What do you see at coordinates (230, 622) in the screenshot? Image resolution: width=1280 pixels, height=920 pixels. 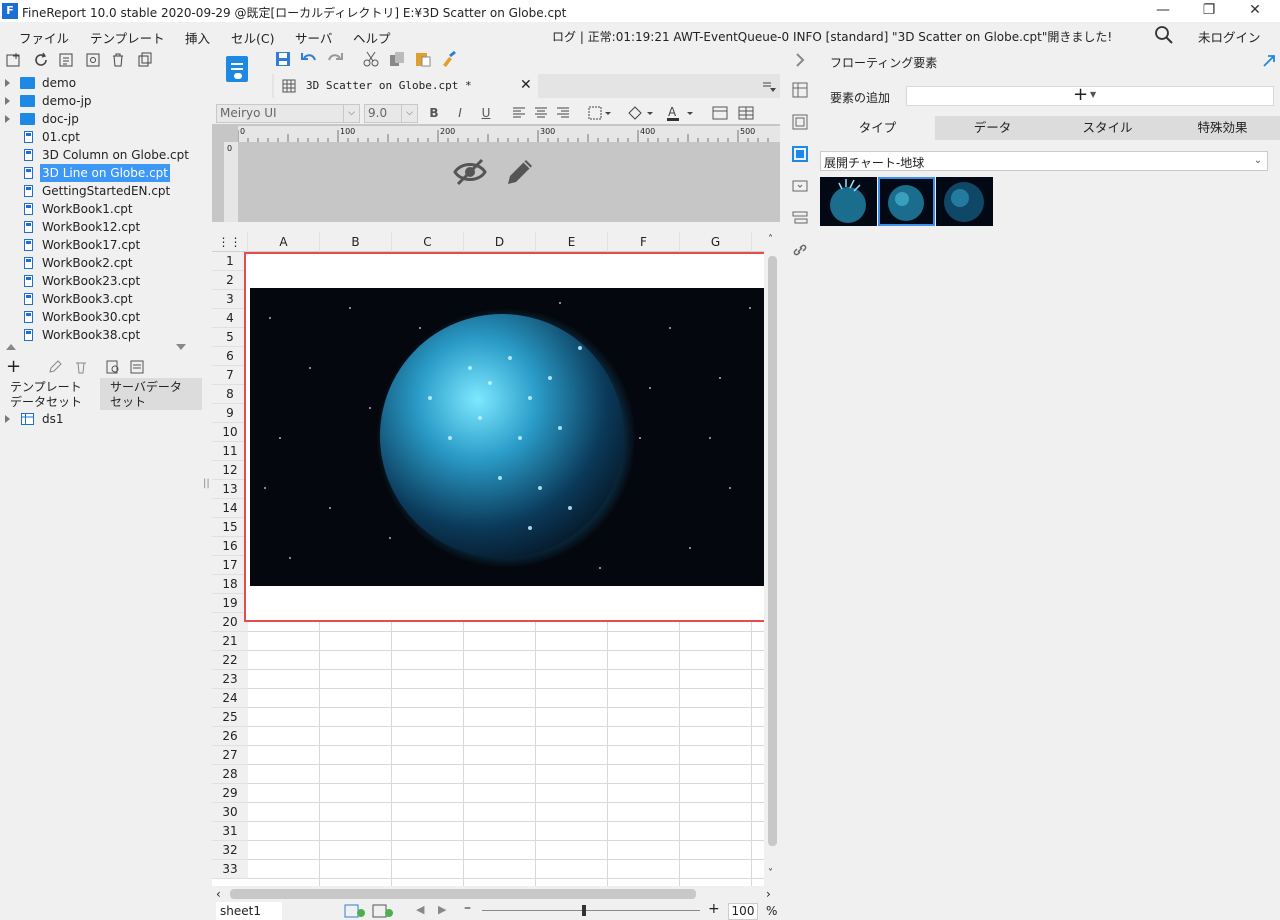 I see `row-header-cell: 20` at bounding box center [230, 622].